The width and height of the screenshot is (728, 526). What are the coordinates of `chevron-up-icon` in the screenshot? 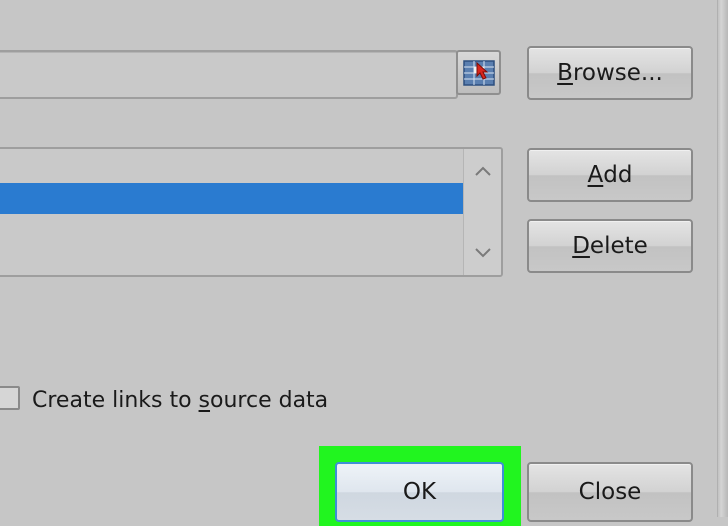 It's located at (482, 171).